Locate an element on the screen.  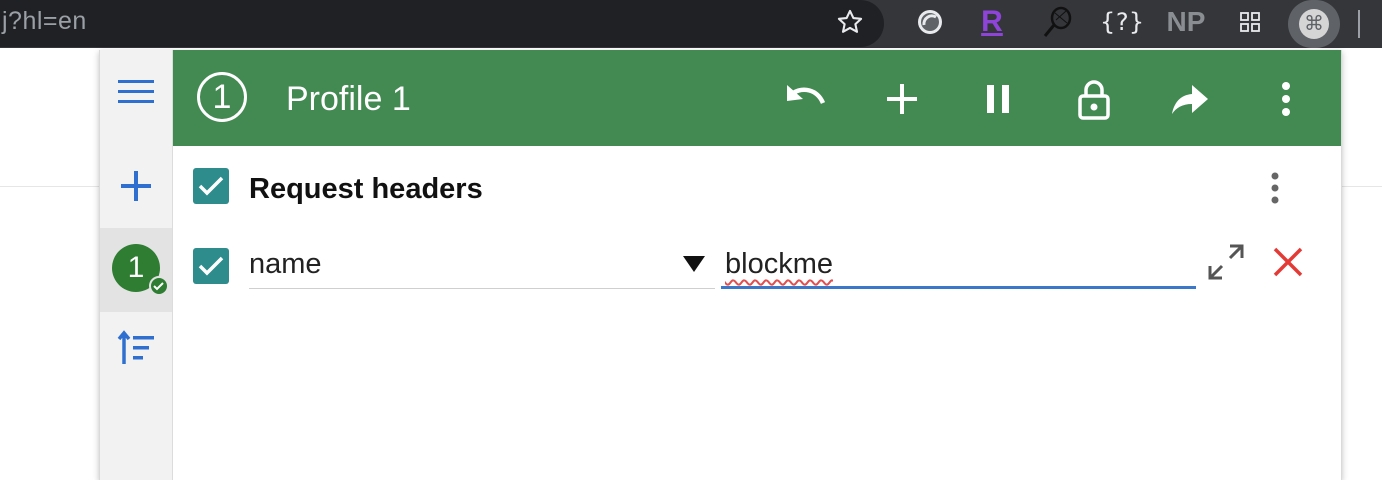
sort-icon is located at coordinates (136, 348).